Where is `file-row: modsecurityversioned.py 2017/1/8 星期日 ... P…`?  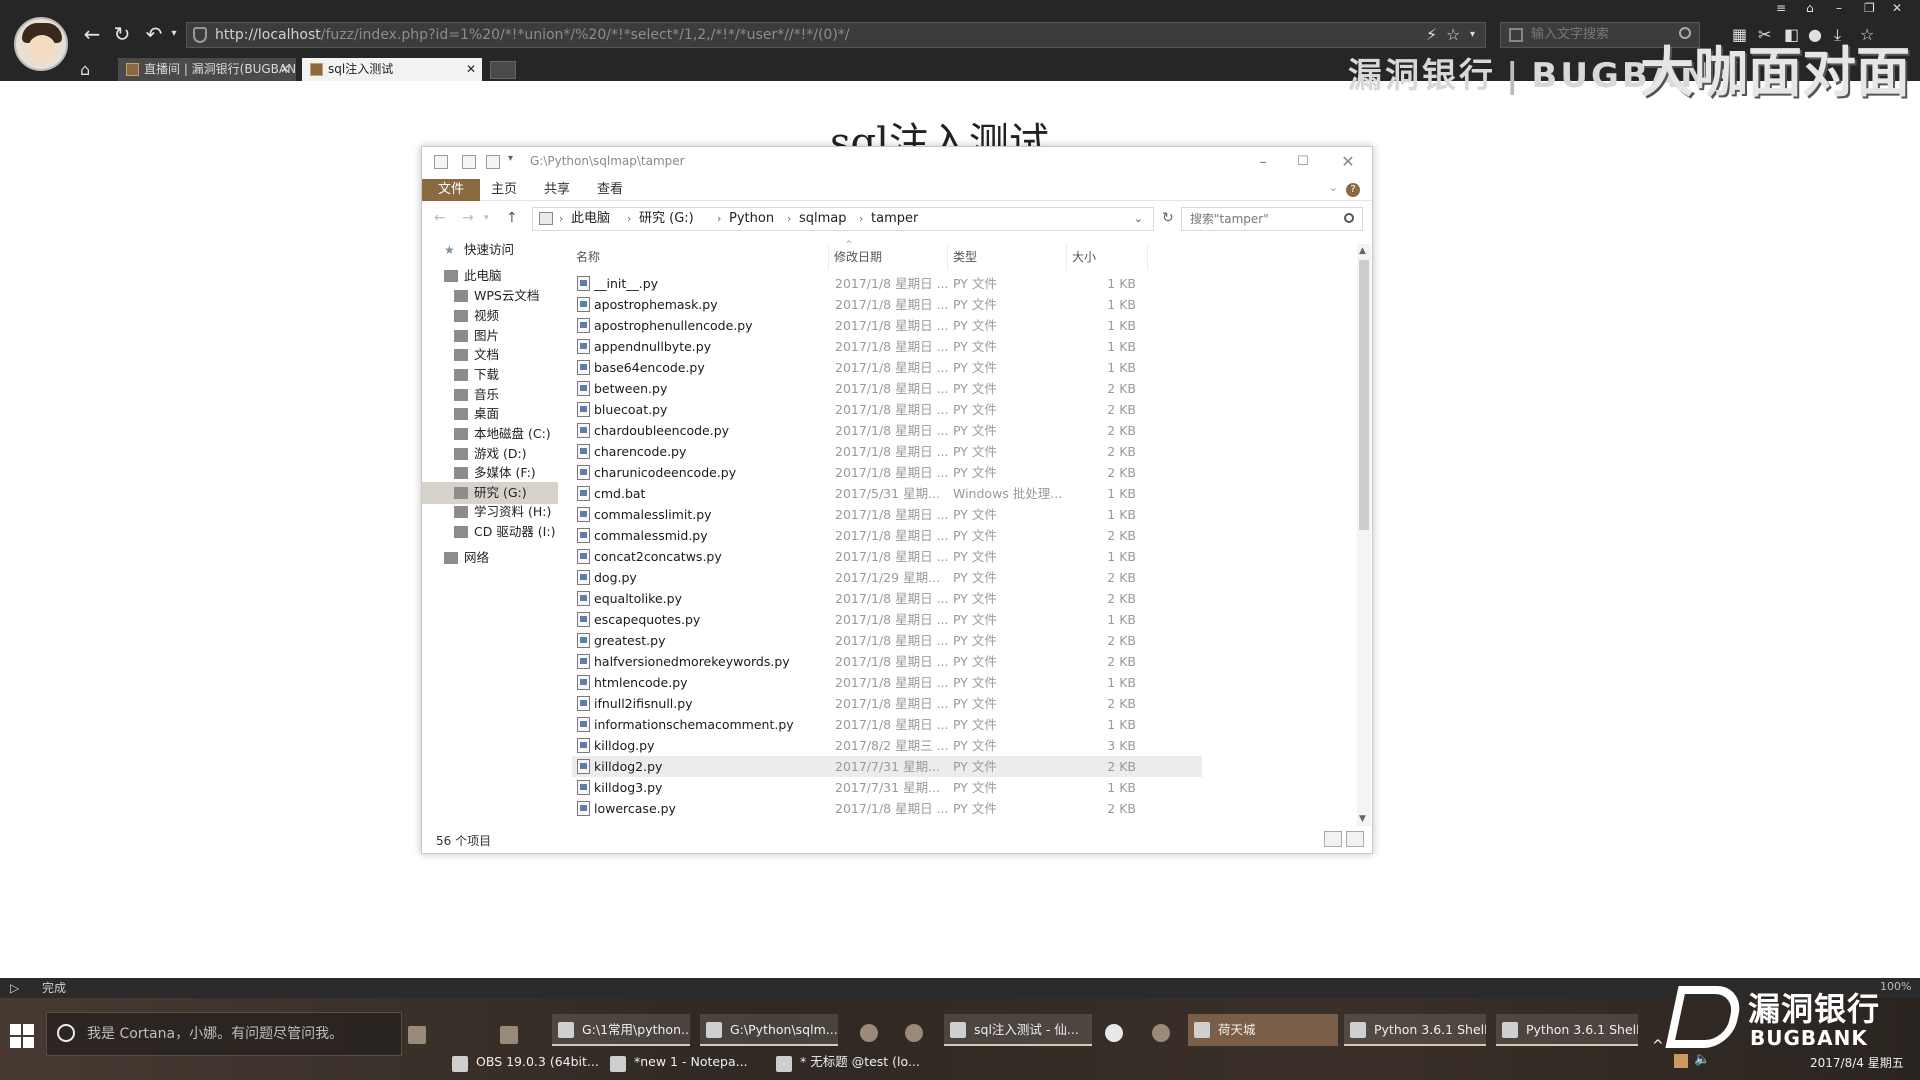
file-row: modsecurityversioned.py 2017/1/8 星期日 ... P… is located at coordinates (887, 820).